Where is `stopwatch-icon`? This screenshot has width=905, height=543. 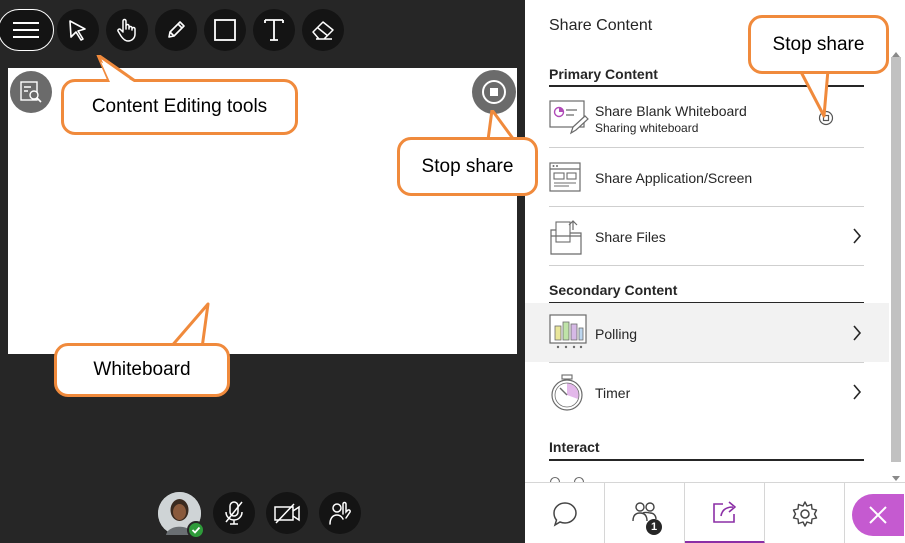
stopwatch-icon is located at coordinates (567, 395).